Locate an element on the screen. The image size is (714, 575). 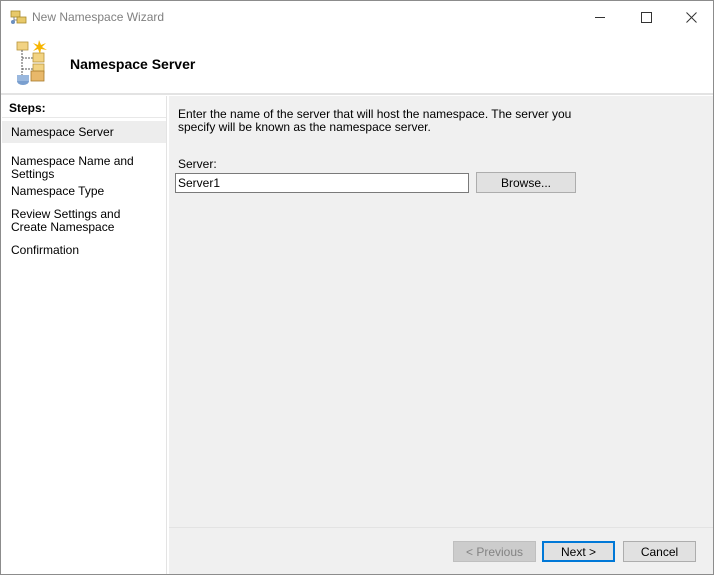
step-namespace-server: Namespace Server is located at coordinates (84, 132).